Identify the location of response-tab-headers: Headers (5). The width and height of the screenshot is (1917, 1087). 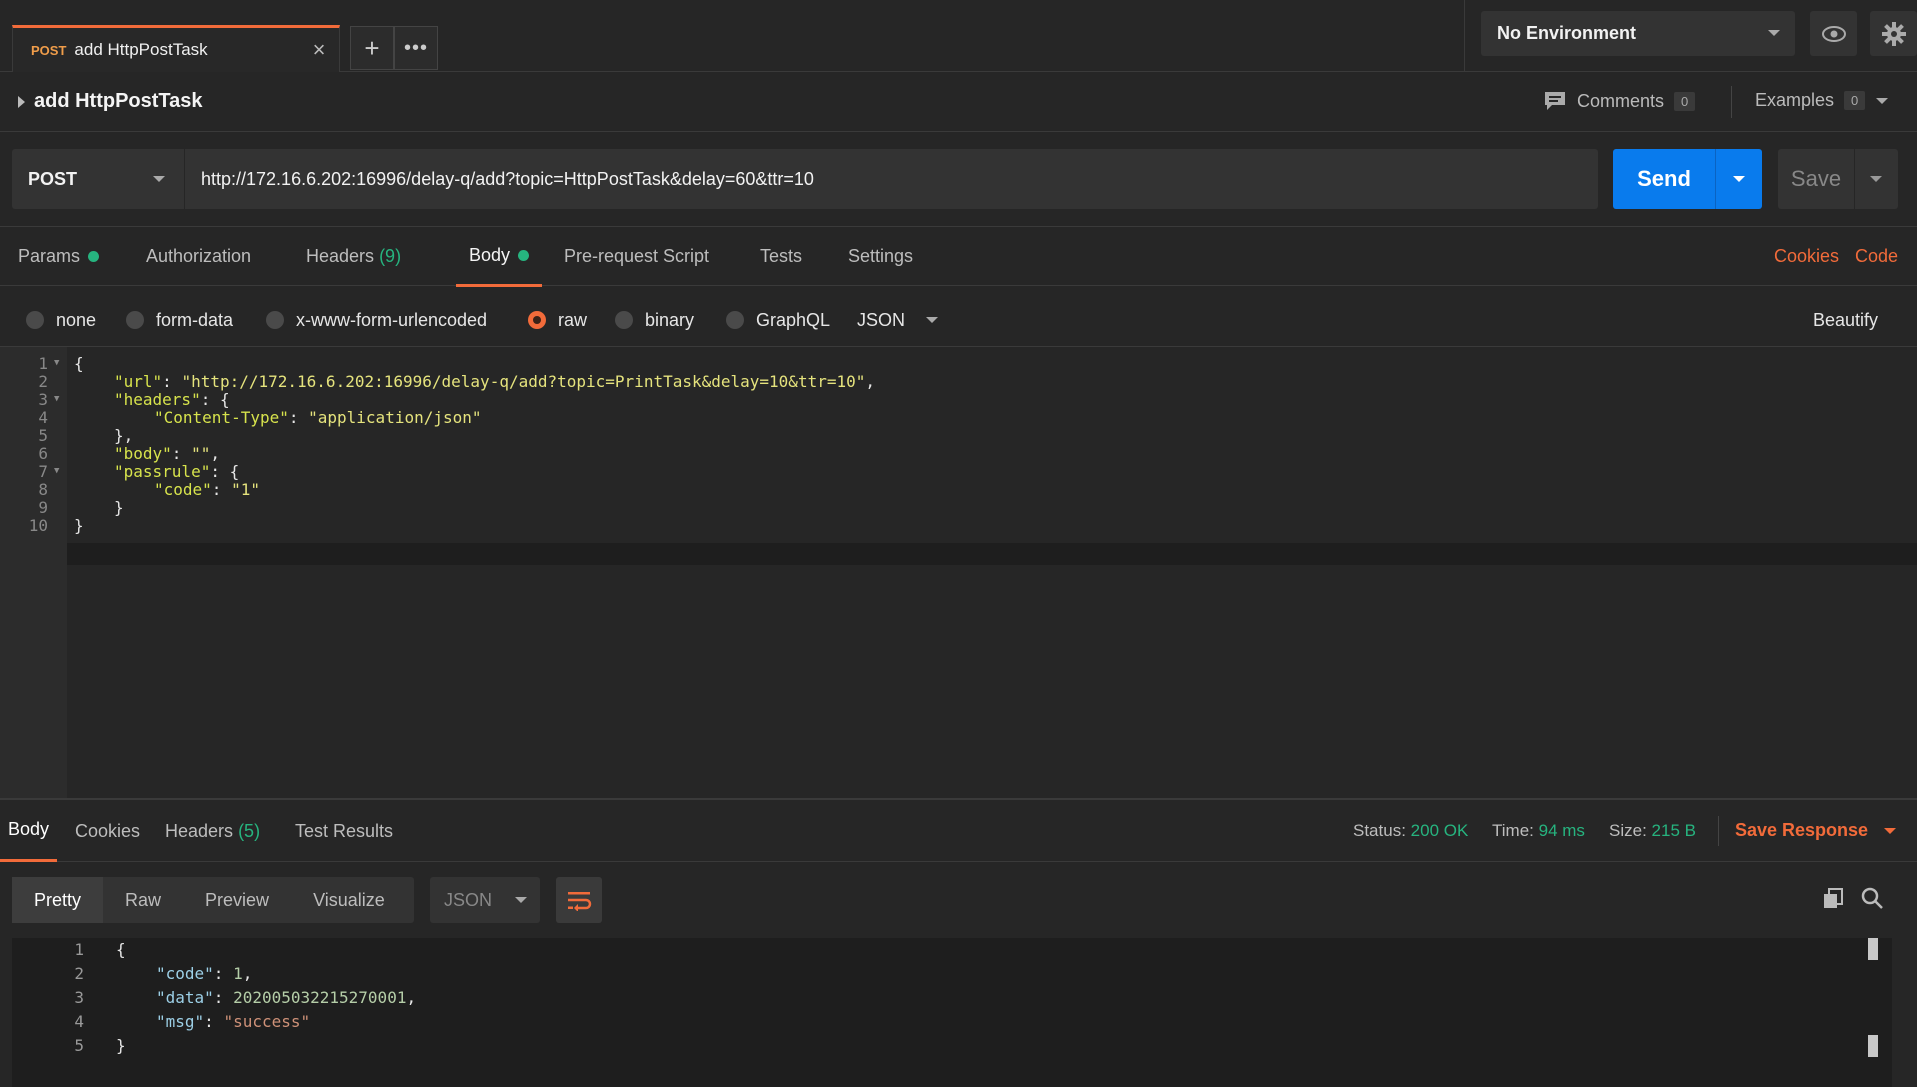
(212, 831).